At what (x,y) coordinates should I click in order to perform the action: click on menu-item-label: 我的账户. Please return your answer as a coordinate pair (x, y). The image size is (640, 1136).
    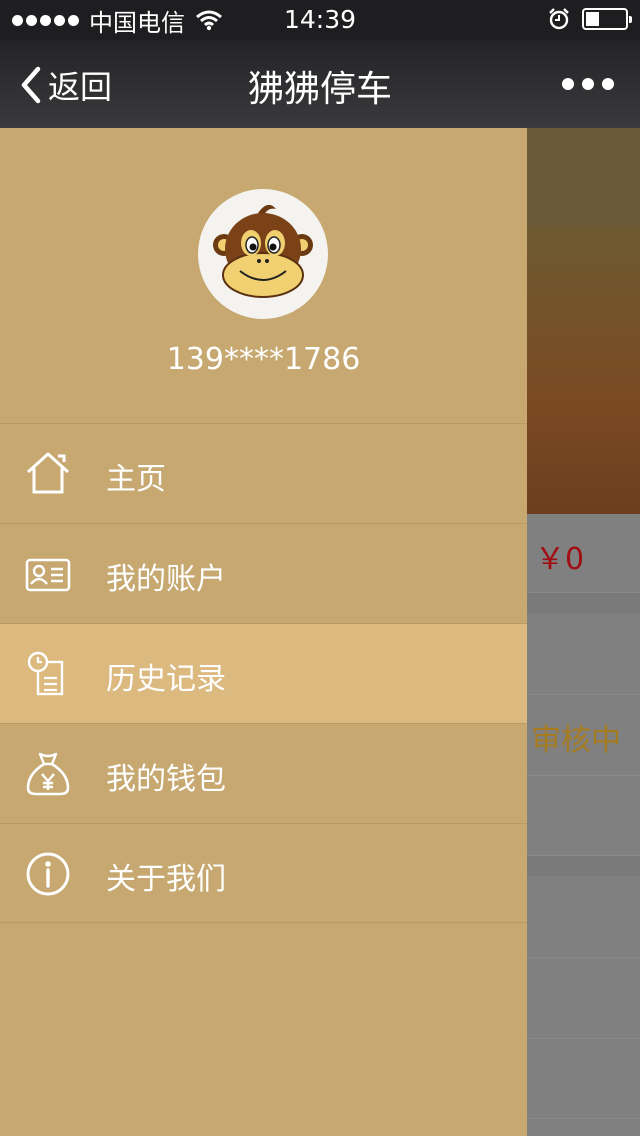
    Looking at the image, I should click on (166, 579).